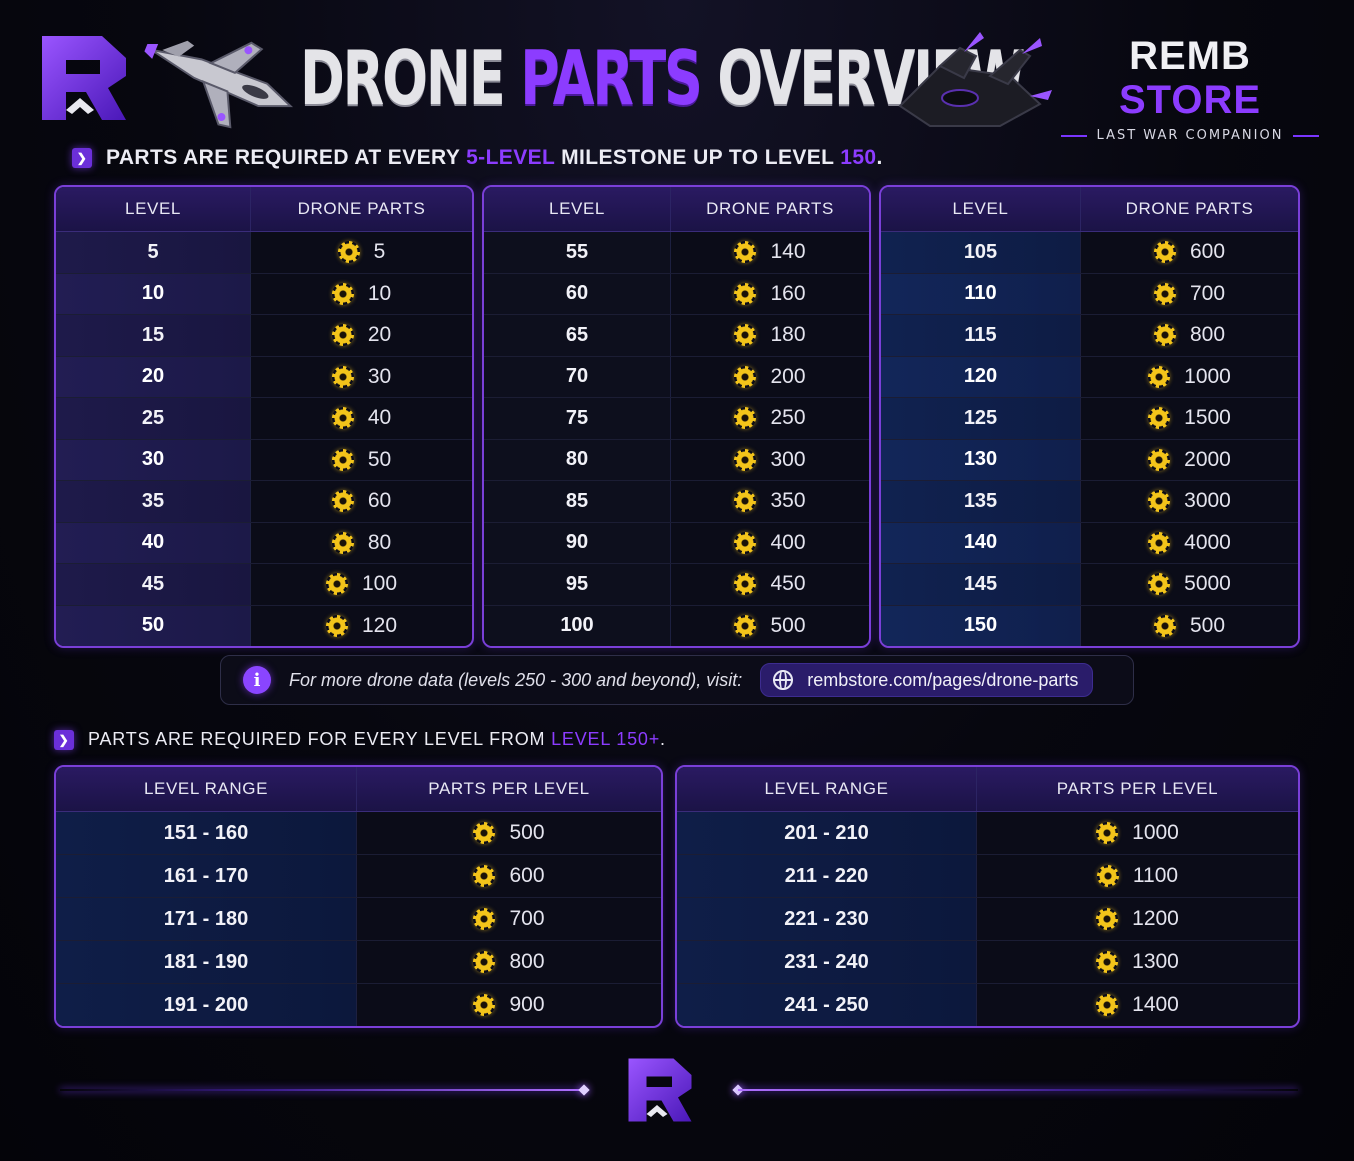  What do you see at coordinates (153, 335) in the screenshot?
I see `level-cell: 15` at bounding box center [153, 335].